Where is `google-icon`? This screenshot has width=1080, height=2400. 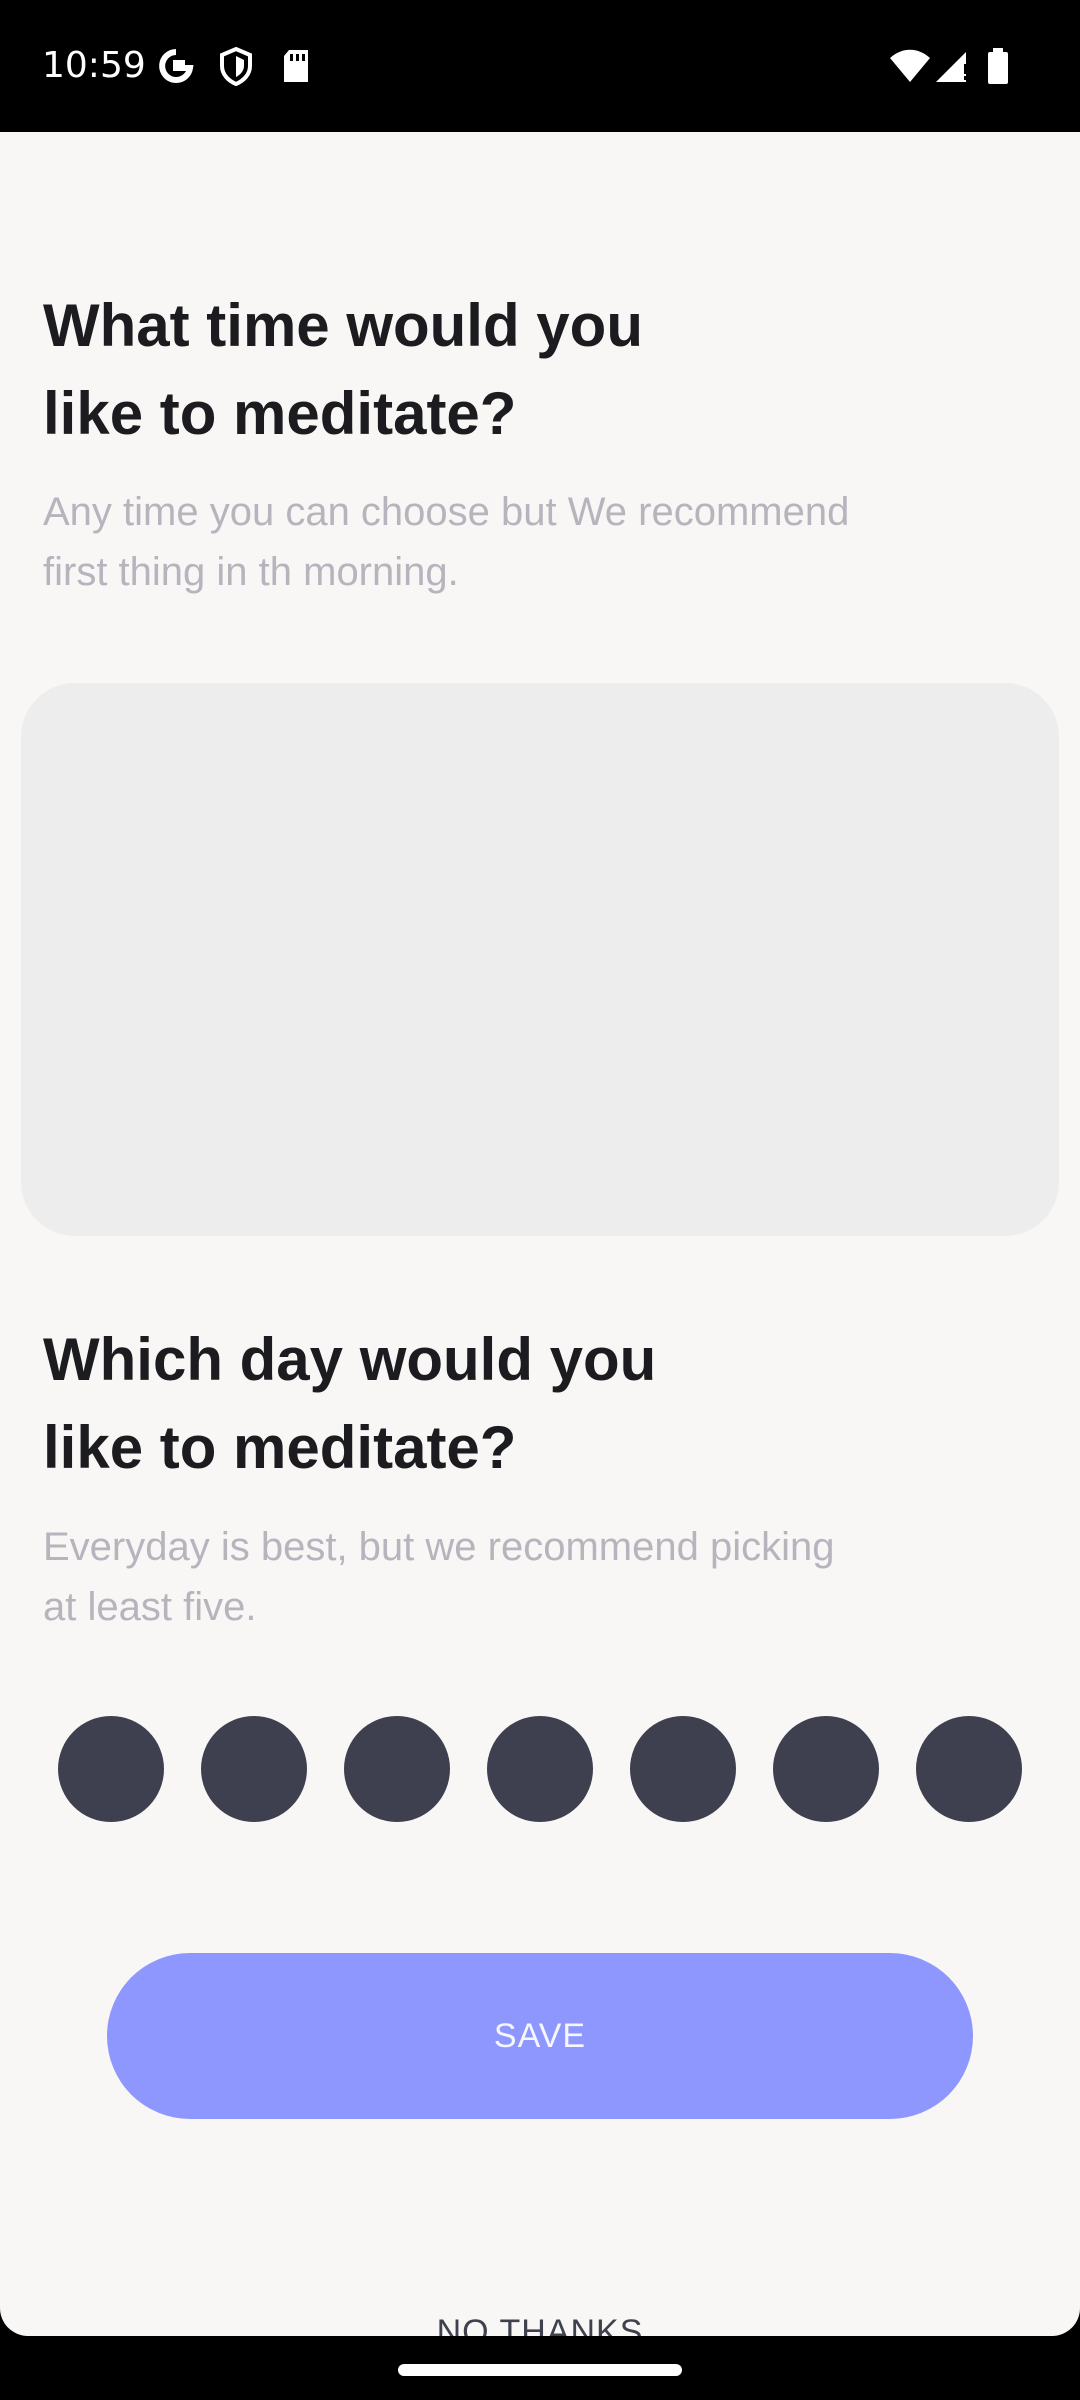
google-icon is located at coordinates (176, 66).